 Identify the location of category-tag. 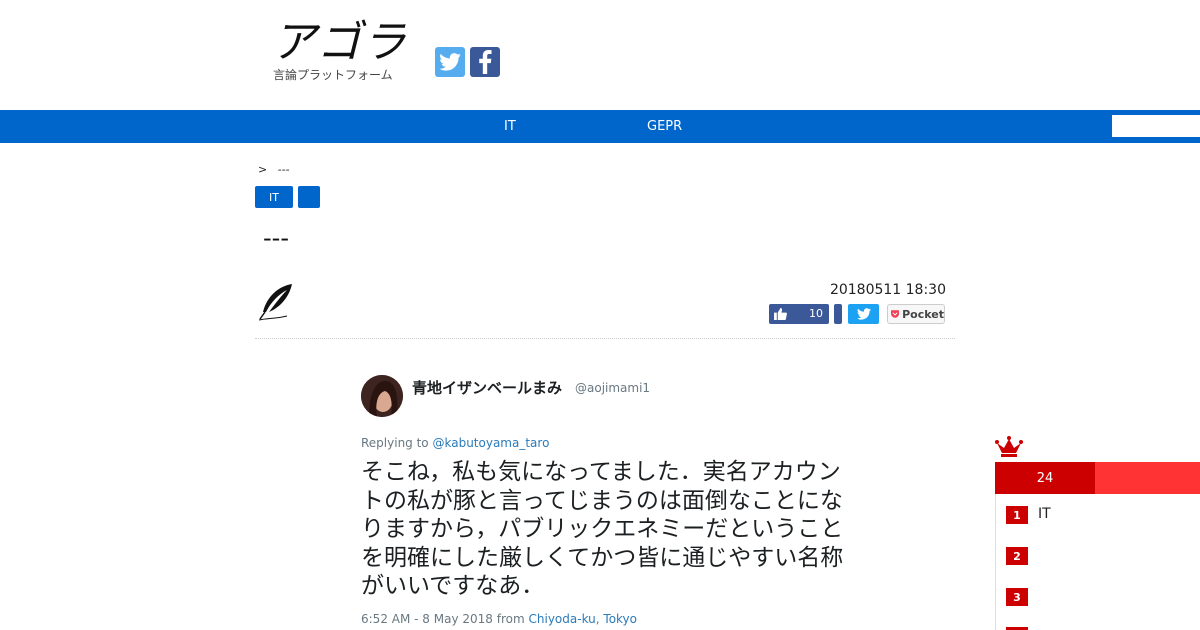
(309, 197).